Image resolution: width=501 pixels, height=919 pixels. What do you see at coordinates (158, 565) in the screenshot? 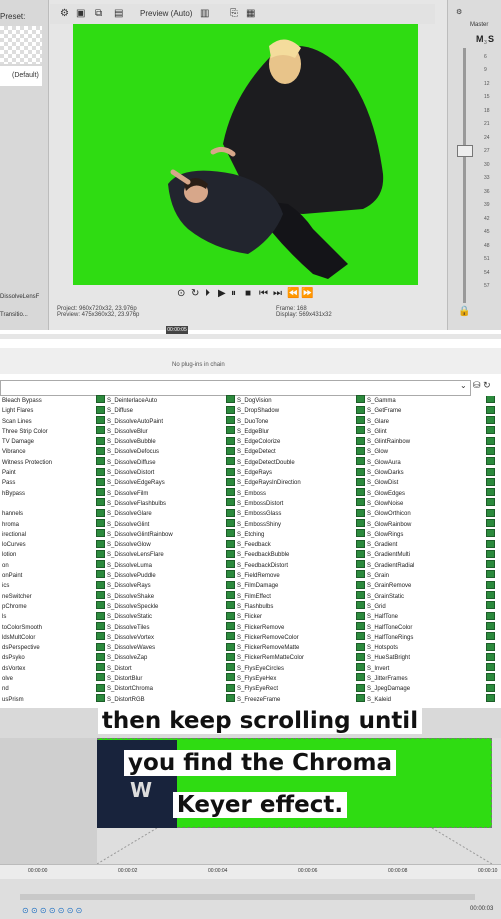
I see `plugin-item: S_DissolveLuma` at bounding box center [158, 565].